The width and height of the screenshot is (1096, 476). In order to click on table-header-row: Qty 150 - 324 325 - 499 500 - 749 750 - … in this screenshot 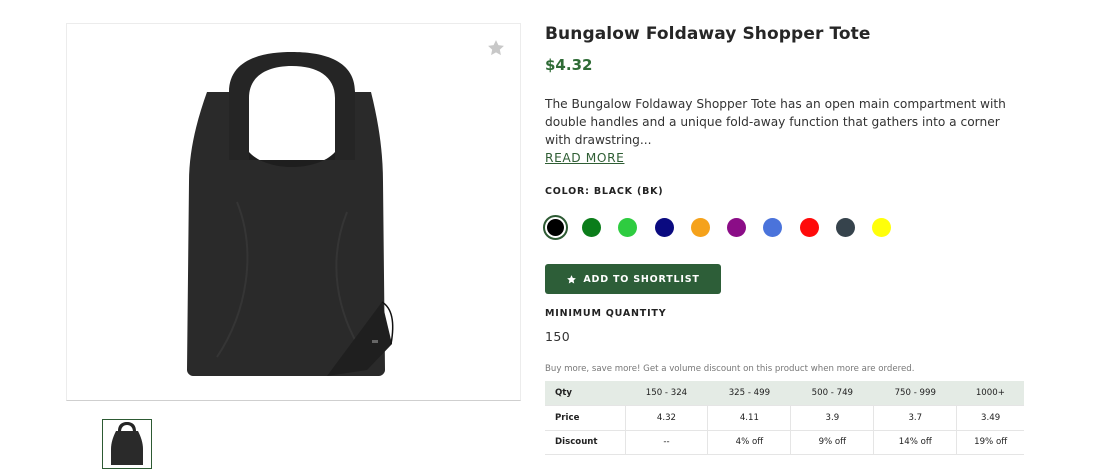, I will do `click(784, 393)`.